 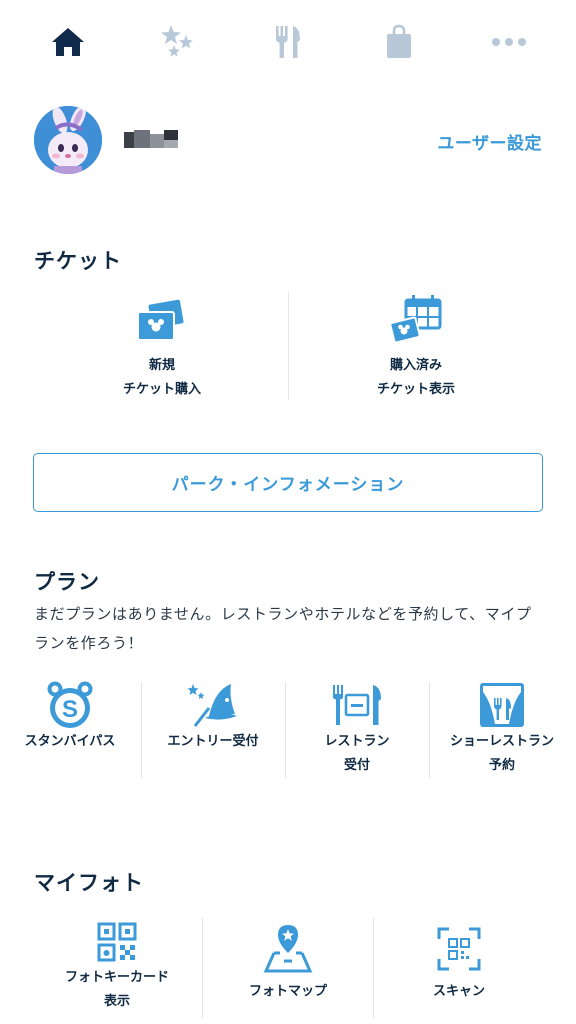 I want to click on show-restaurant-label-line1: ショーレストラン, so click(x=501, y=741).